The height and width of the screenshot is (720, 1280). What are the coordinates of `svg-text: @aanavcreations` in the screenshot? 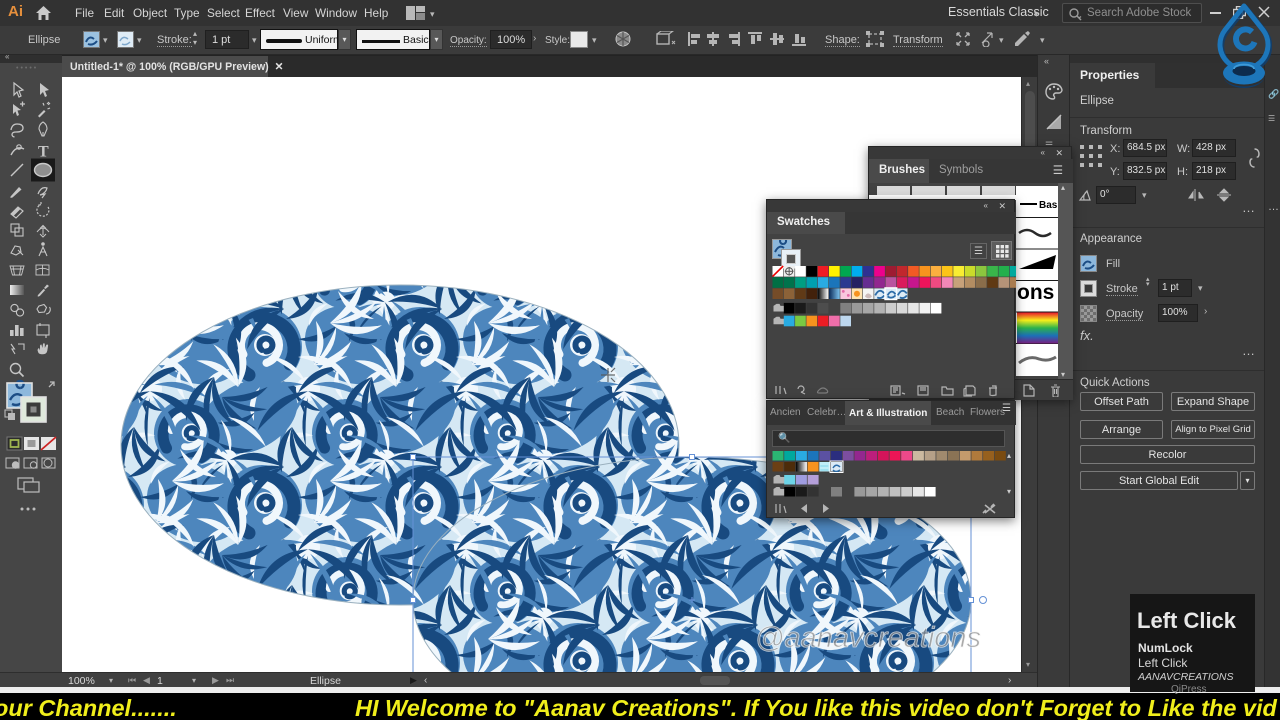 It's located at (868, 638).